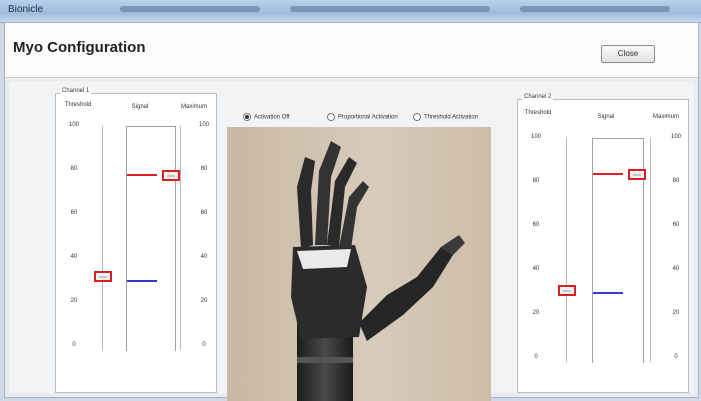 Image resolution: width=701 pixels, height=401 pixels. Describe the element at coordinates (79, 47) in the screenshot. I see `page-title: Myo Configuration` at that location.